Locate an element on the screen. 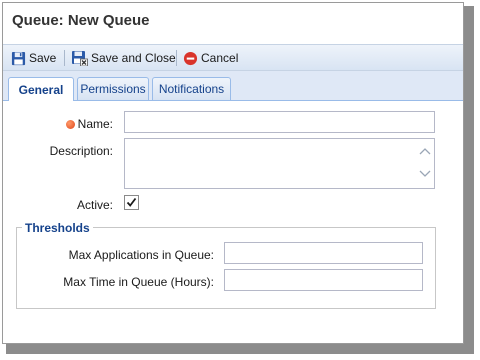  name-field-label: Name: is located at coordinates (78, 124).